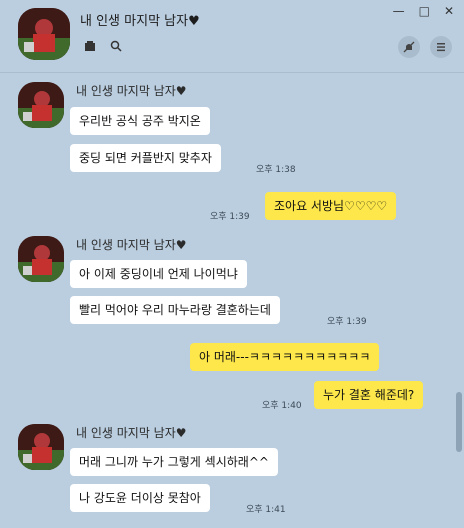 The width and height of the screenshot is (464, 528). I want to click on message-time: 오후 1:41, so click(266, 510).